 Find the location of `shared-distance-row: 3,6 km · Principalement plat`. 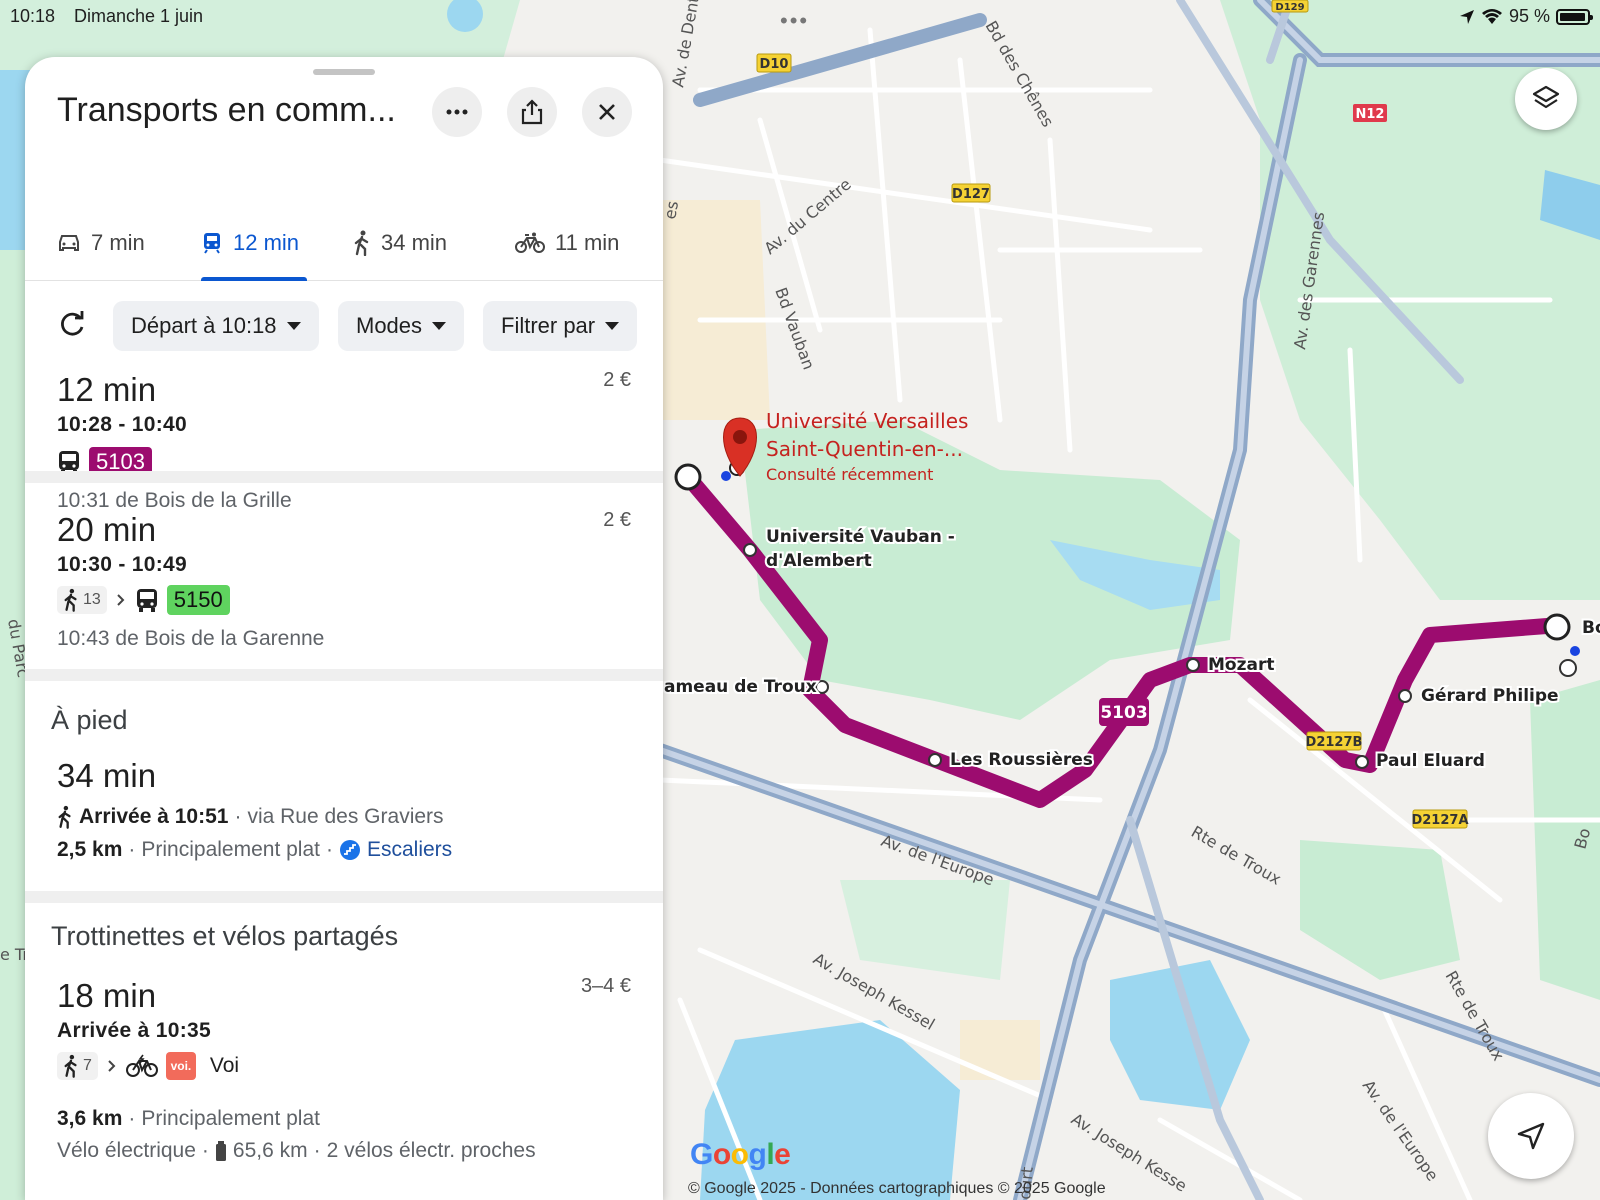

shared-distance-row: 3,6 km · Principalement plat is located at coordinates (188, 1118).